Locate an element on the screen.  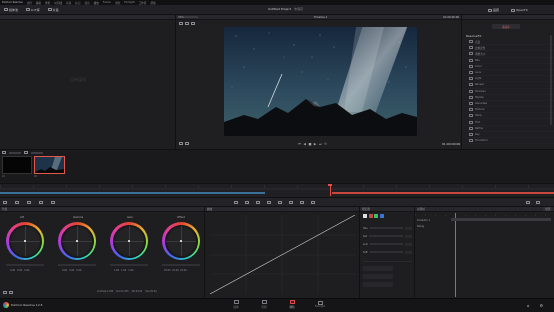
clip-view-icon is located at coordinates (26, 152).